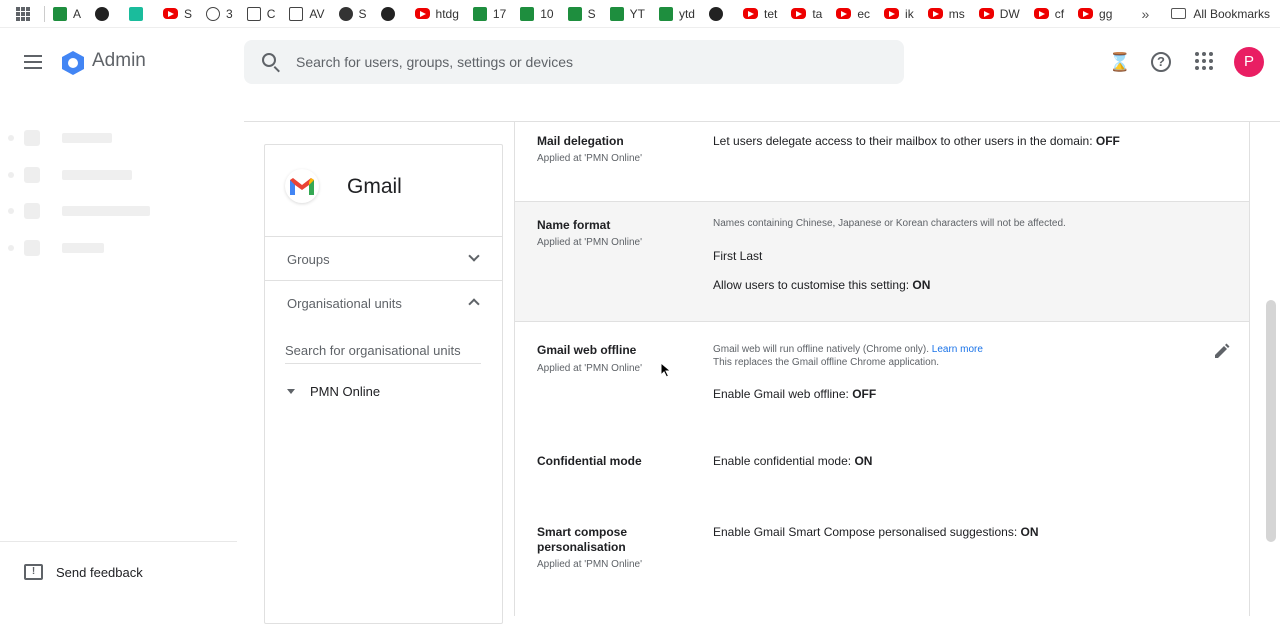  Describe the element at coordinates (271, 13) in the screenshot. I see `bookmark-label: C` at that location.